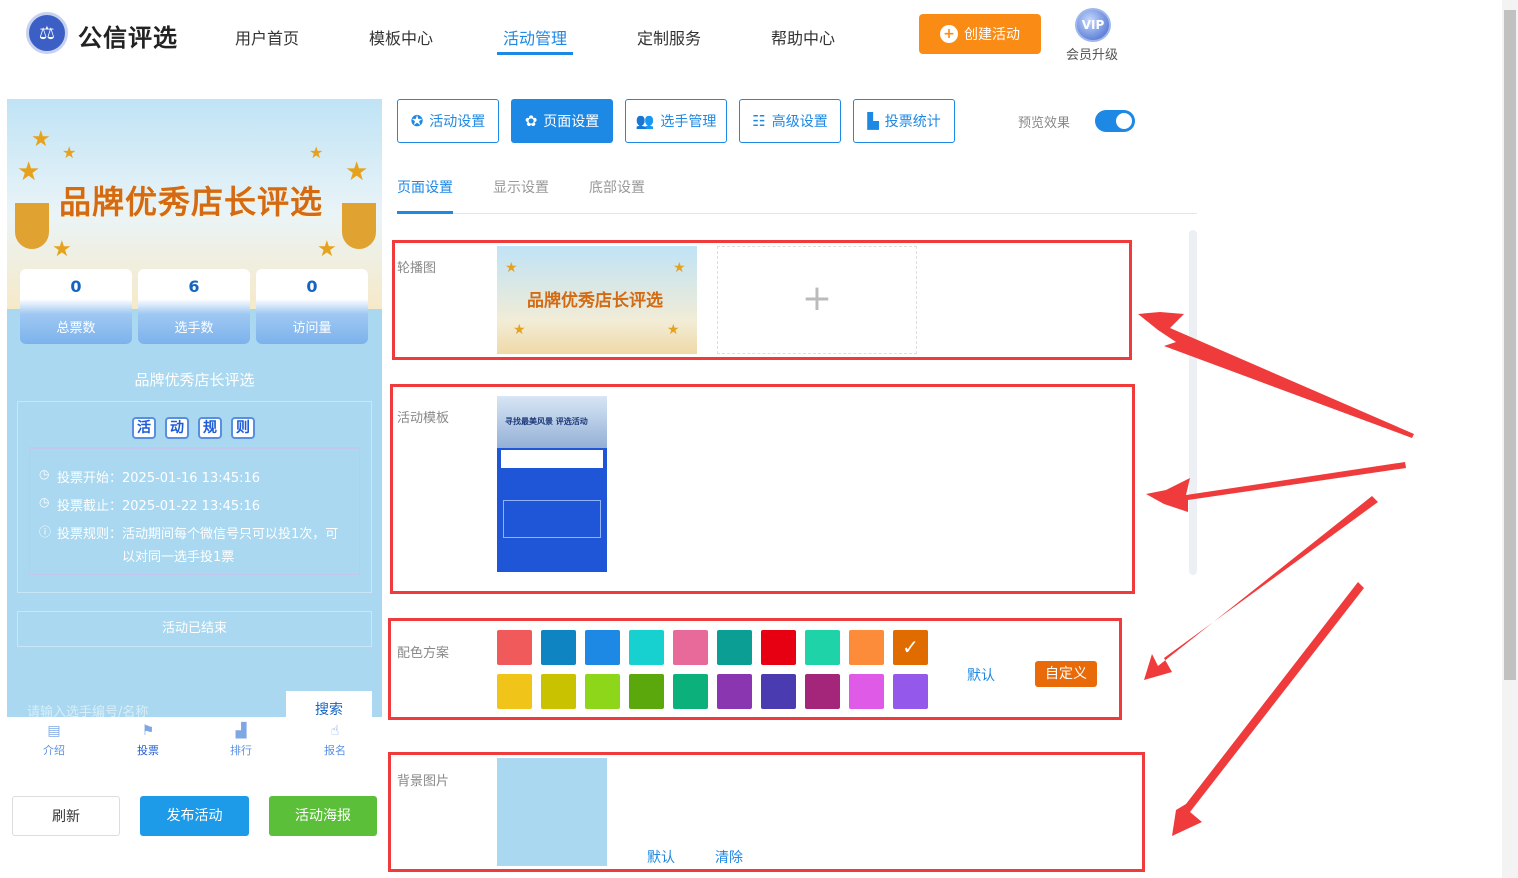 Image resolution: width=1518 pixels, height=878 pixels. What do you see at coordinates (797, 213) in the screenshot?
I see `subtab-divider` at bounding box center [797, 213].